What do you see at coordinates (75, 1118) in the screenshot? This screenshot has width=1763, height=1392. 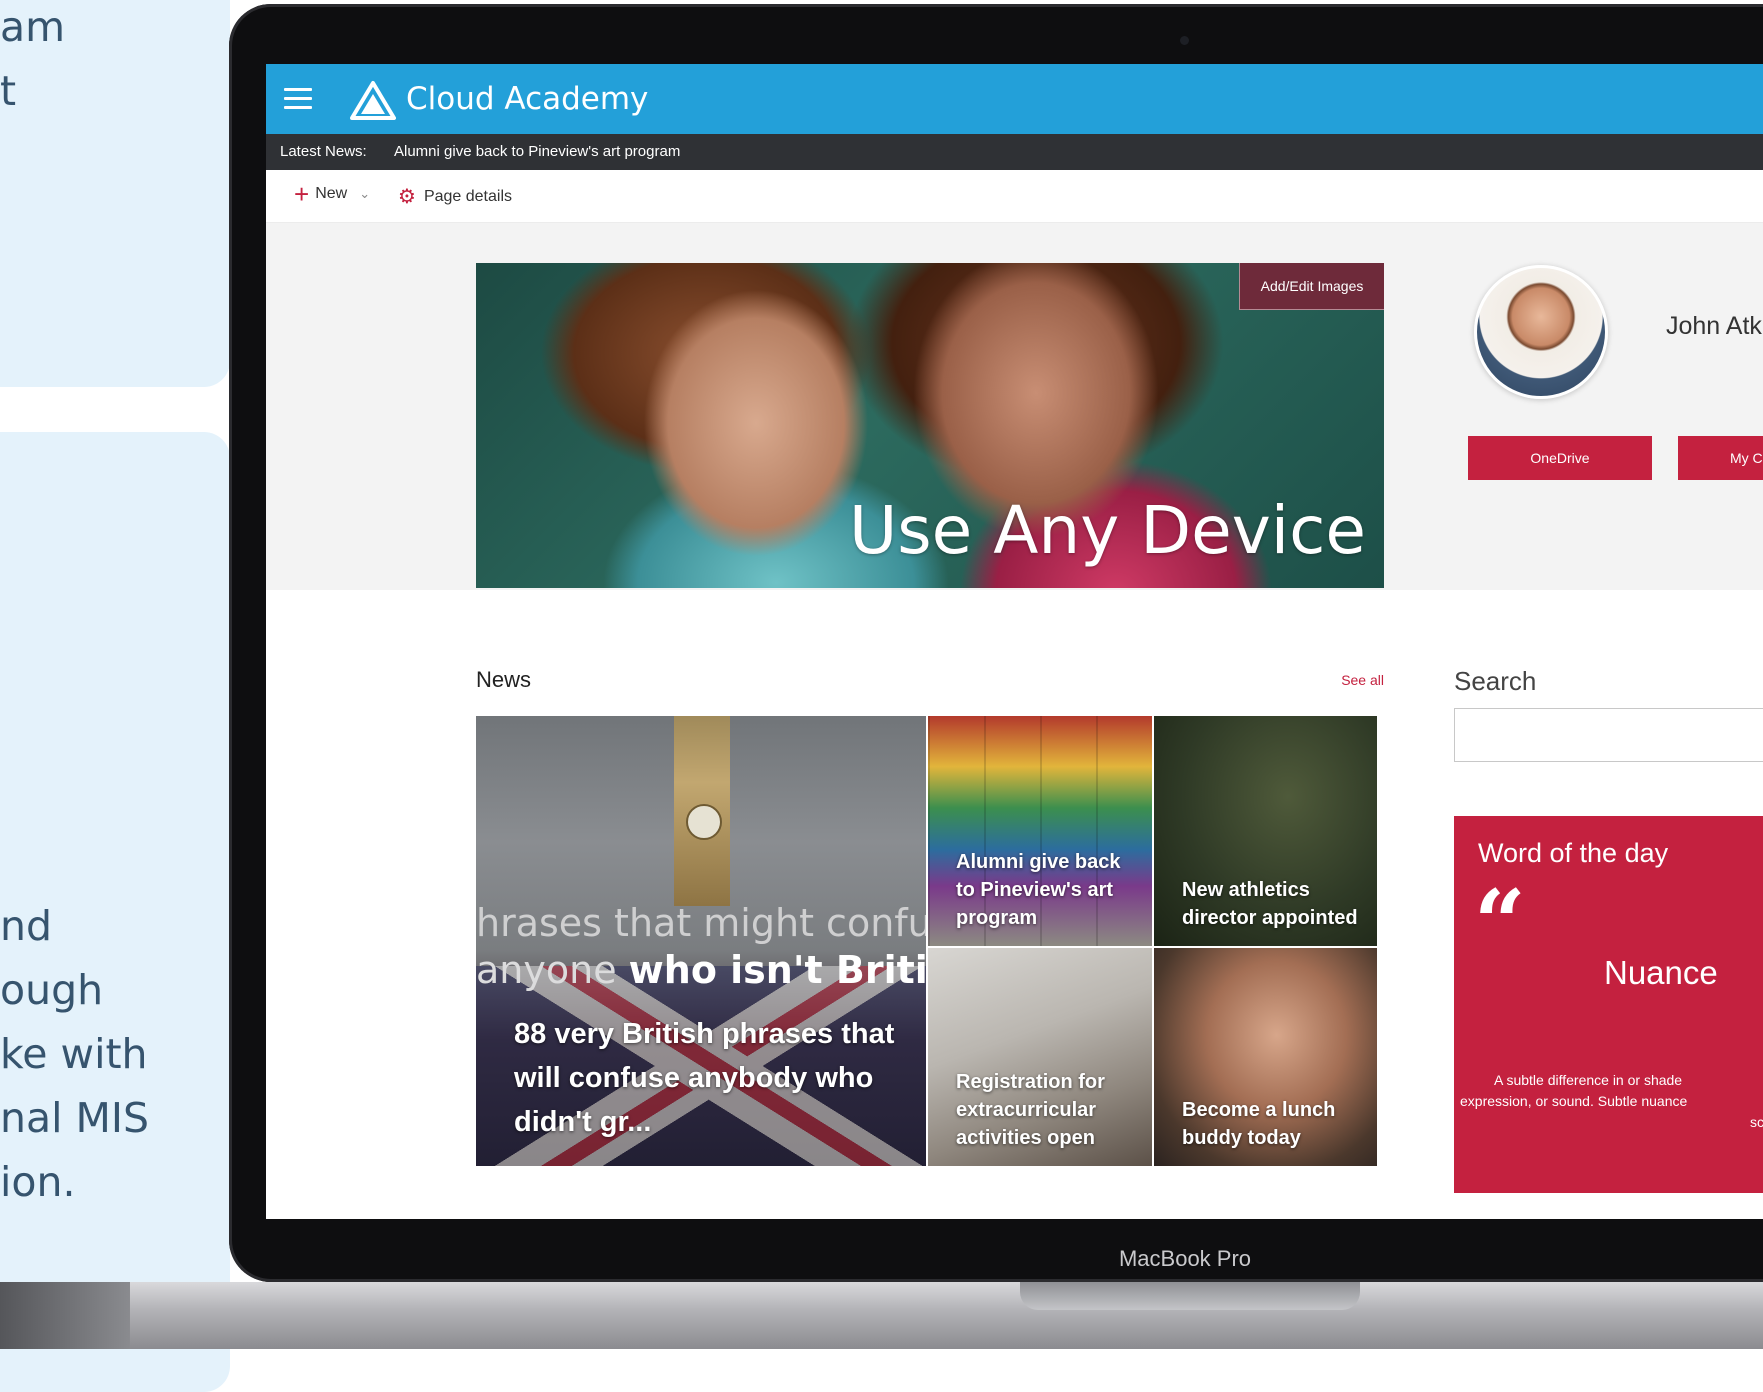 I see `background-text-line: nal MIS` at bounding box center [75, 1118].